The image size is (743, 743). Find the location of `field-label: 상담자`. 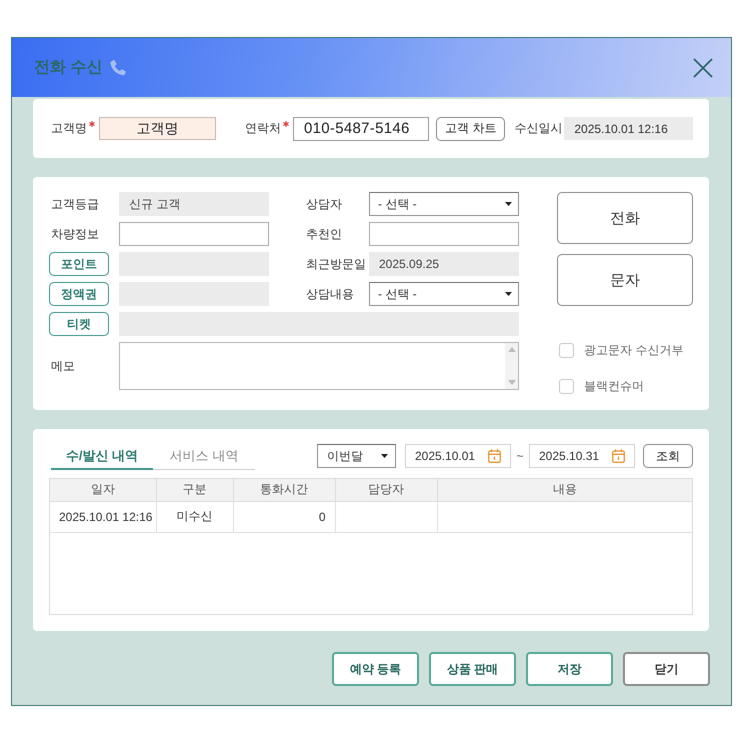

field-label: 상담자 is located at coordinates (324, 204).